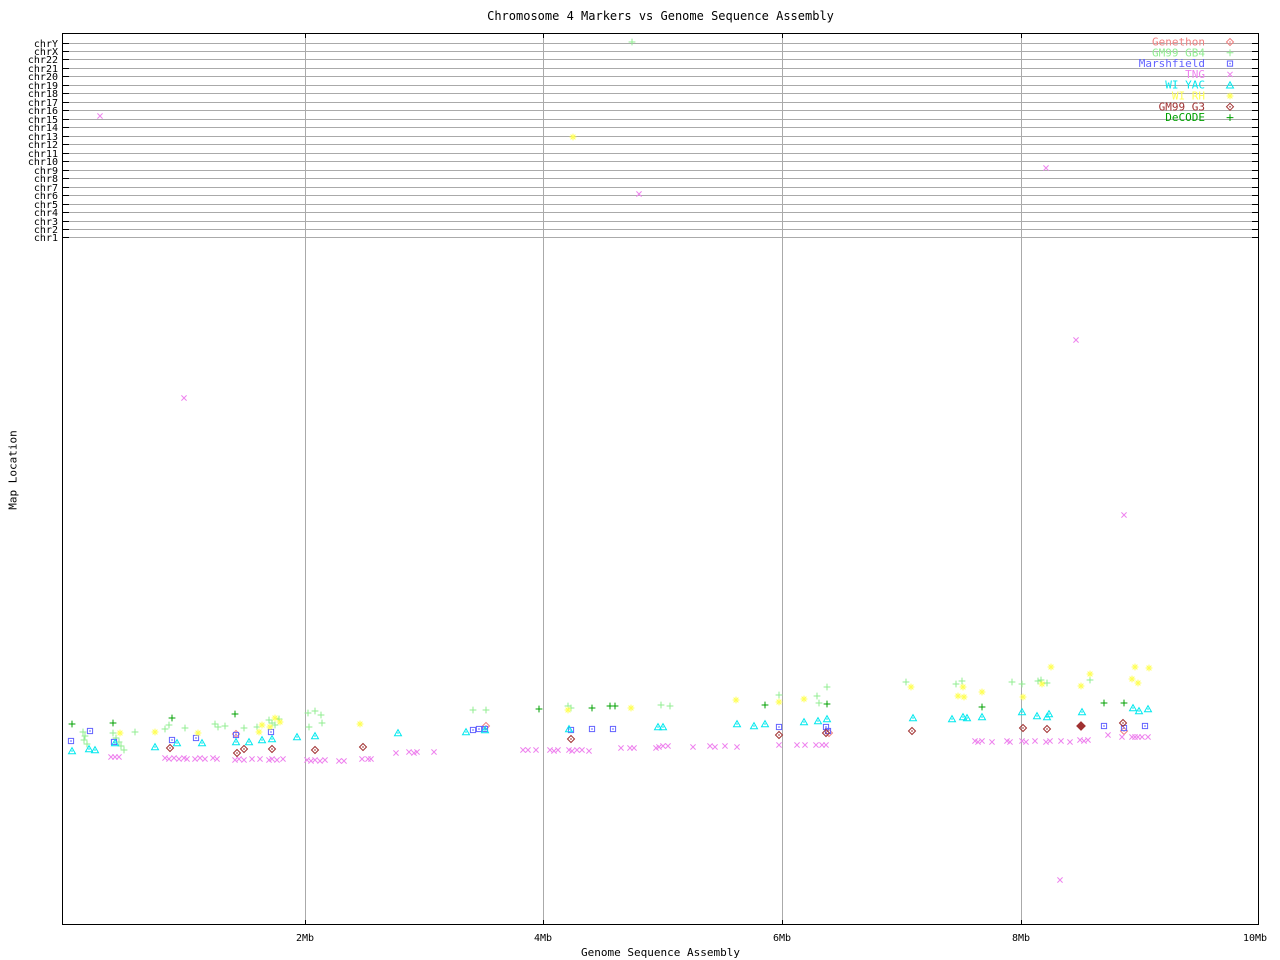 The height and width of the screenshot is (960, 1280). Describe the element at coordinates (646, 738) in the screenshot. I see `series-gm99-g3` at that location.